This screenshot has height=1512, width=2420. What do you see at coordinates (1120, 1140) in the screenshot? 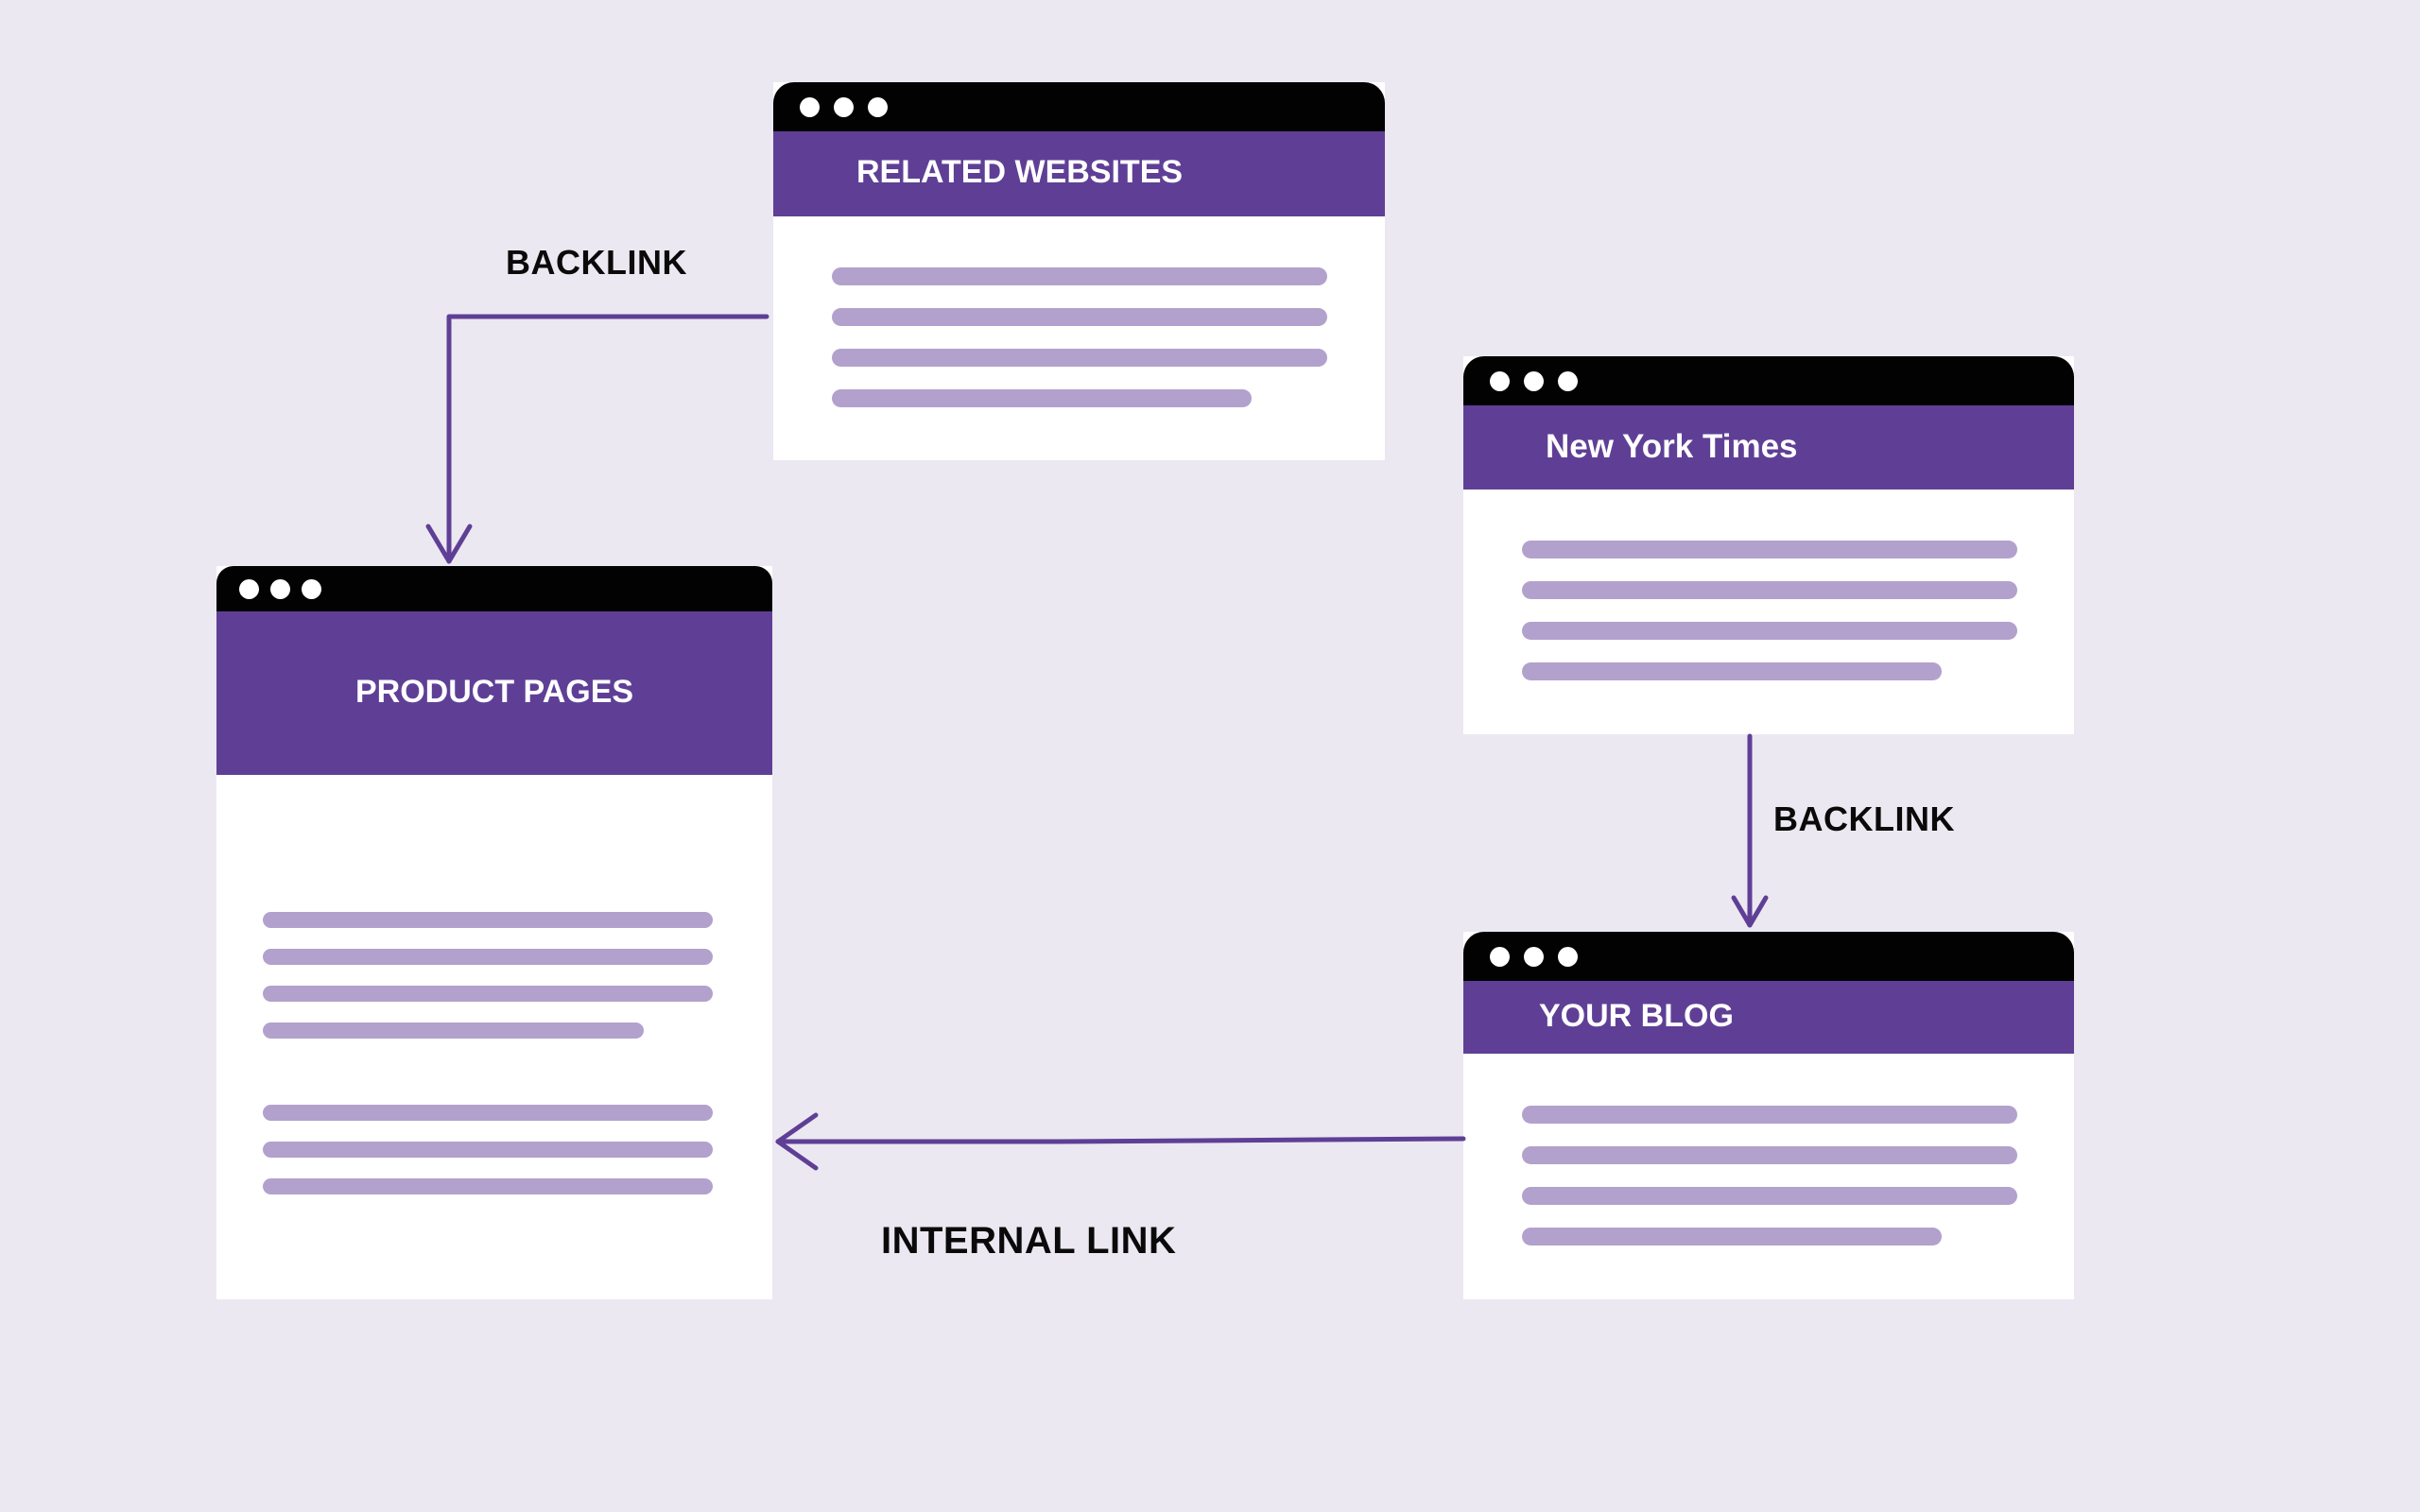
I see `internal-link-arrow-line` at bounding box center [1120, 1140].